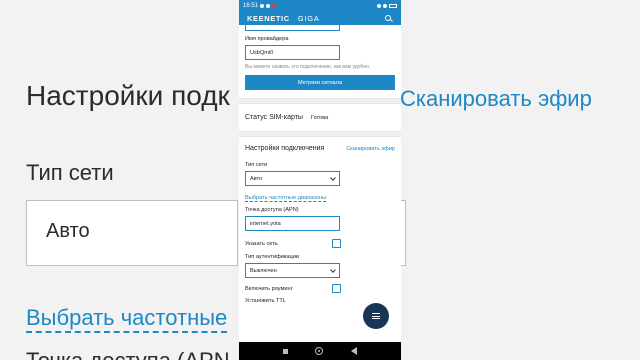 The image size is (640, 360). I want to click on signal-icon, so click(385, 6).